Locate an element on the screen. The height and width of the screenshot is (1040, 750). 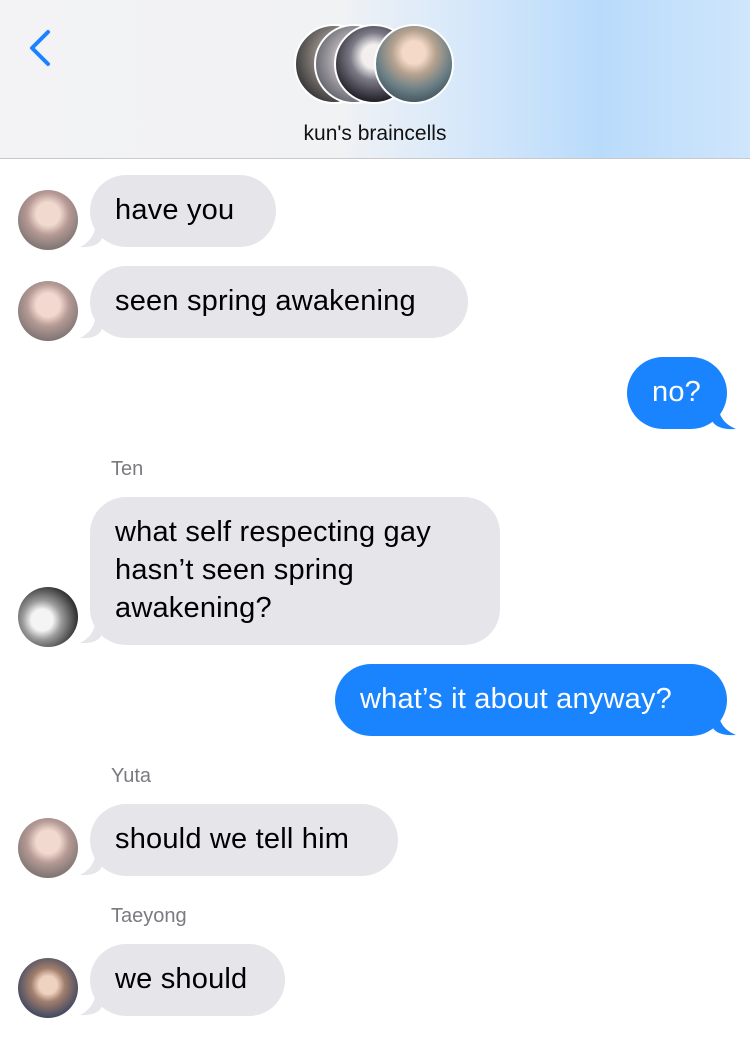
sender-name: Yuta is located at coordinates (131, 776).